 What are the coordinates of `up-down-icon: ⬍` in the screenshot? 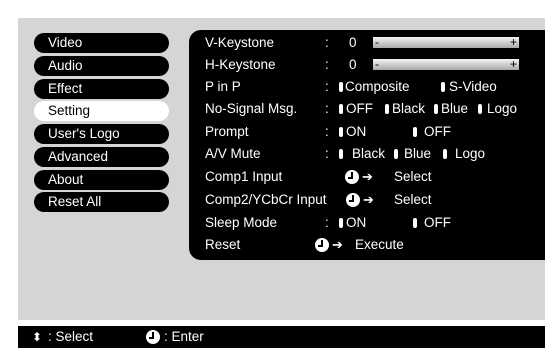 It's located at (37, 337).